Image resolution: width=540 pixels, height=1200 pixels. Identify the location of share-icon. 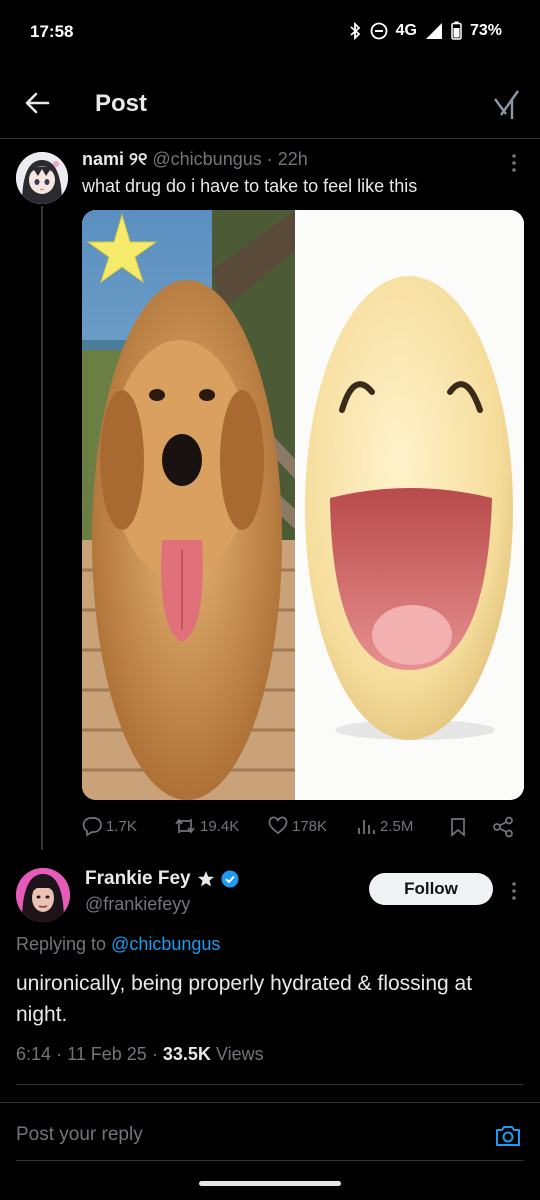
(503, 827).